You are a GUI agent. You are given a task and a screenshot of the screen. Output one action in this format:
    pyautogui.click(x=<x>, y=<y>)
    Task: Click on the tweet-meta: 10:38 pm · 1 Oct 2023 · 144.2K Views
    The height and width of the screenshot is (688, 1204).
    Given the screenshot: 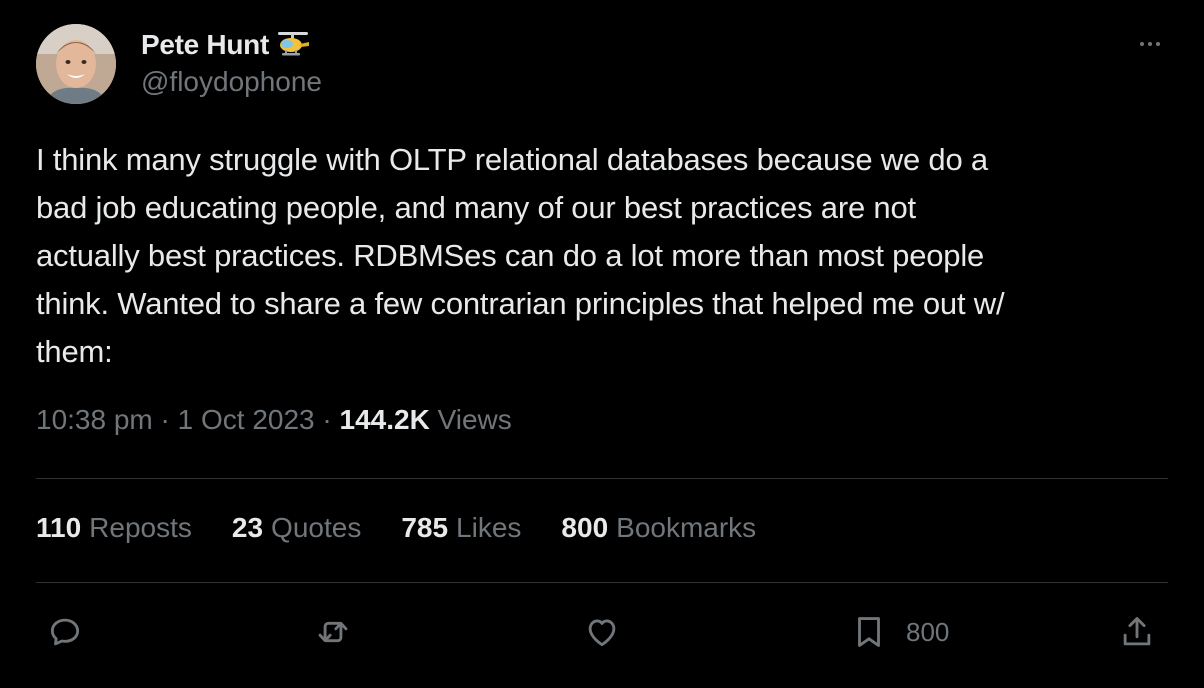 What is the action you would take?
    pyautogui.click(x=274, y=420)
    